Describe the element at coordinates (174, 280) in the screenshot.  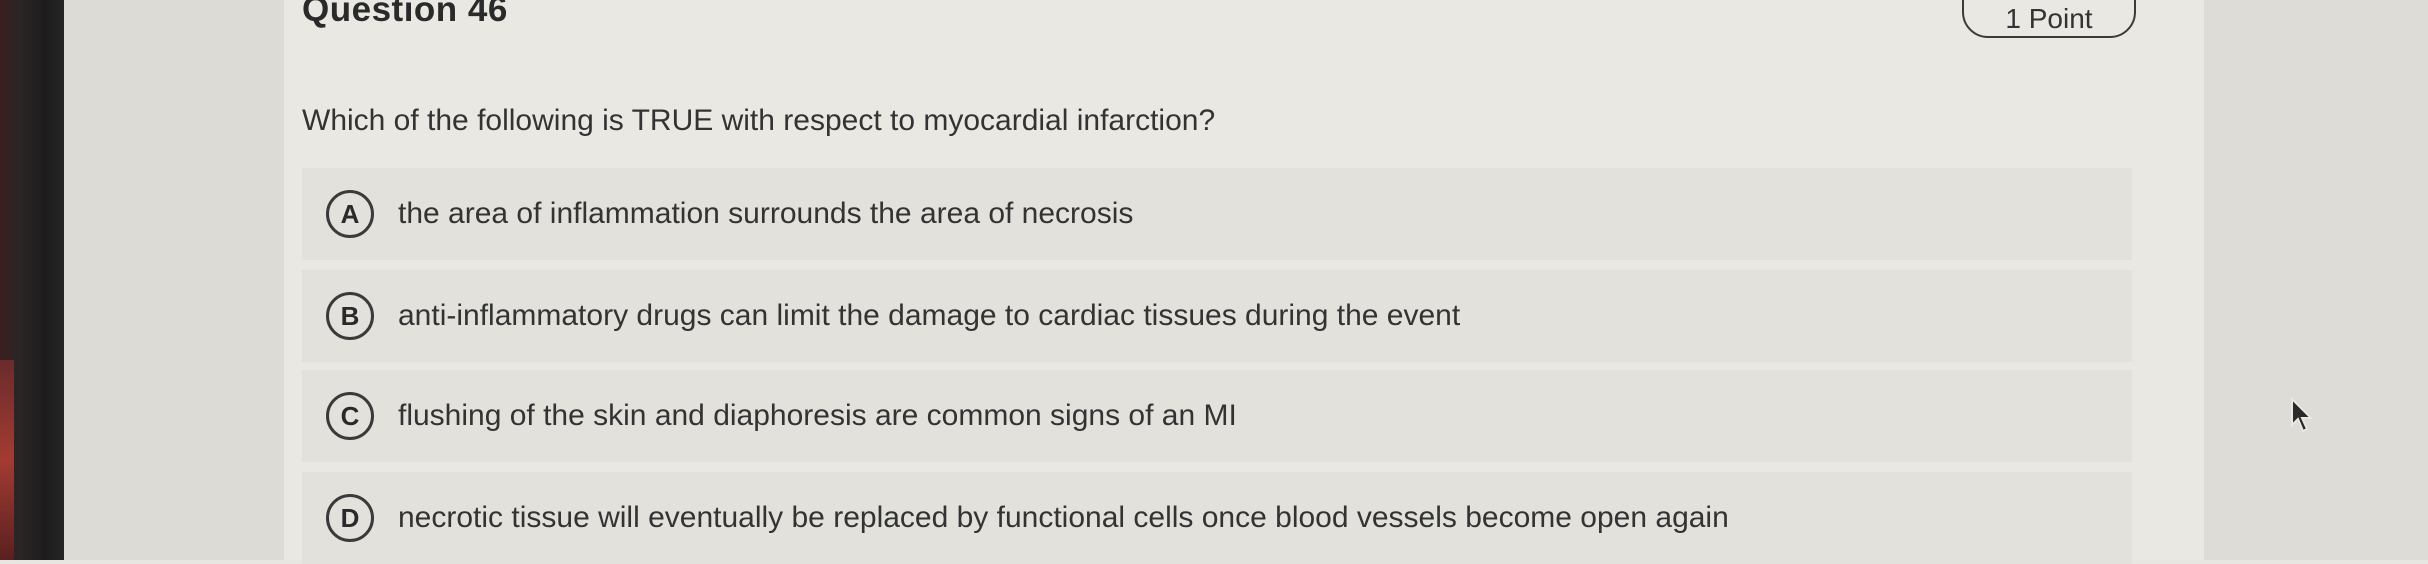
I see `page-margin-left` at that location.